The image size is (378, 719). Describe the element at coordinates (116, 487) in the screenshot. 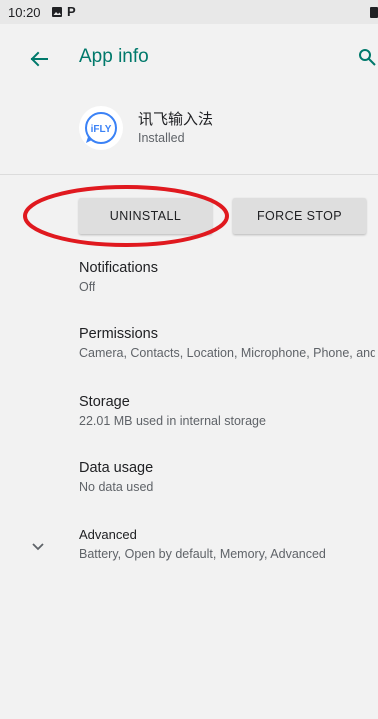

I see `pref-summary: No data used` at that location.